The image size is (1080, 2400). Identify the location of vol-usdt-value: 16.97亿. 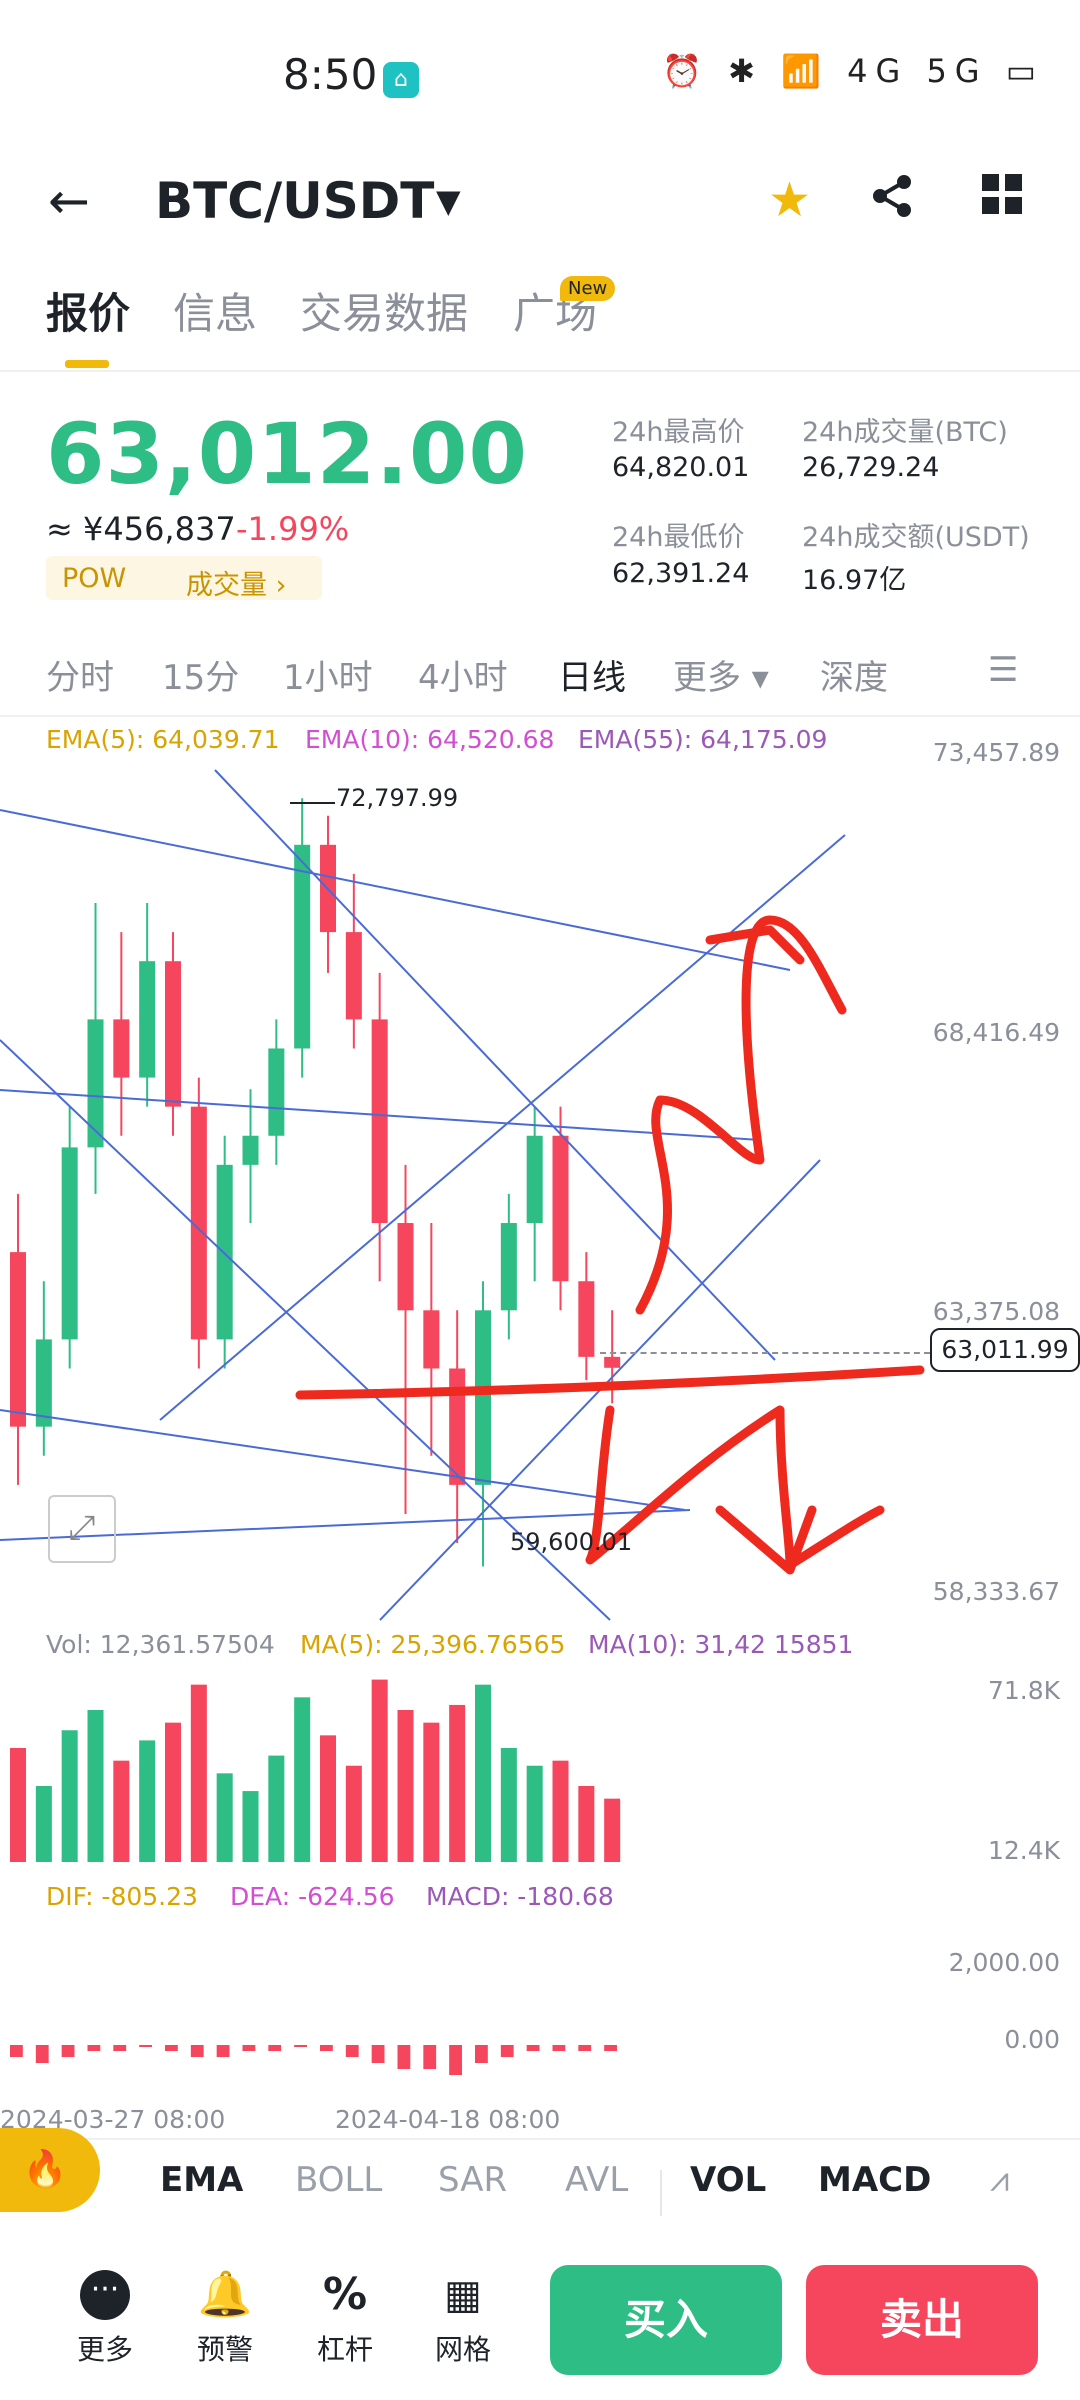
(854, 580).